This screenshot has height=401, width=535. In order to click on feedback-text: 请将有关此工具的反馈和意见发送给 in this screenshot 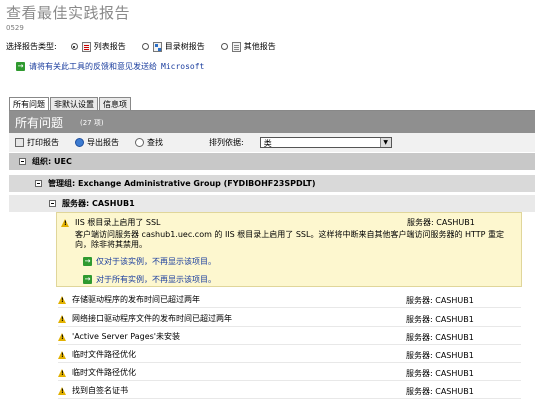, I will do `click(93, 66)`.